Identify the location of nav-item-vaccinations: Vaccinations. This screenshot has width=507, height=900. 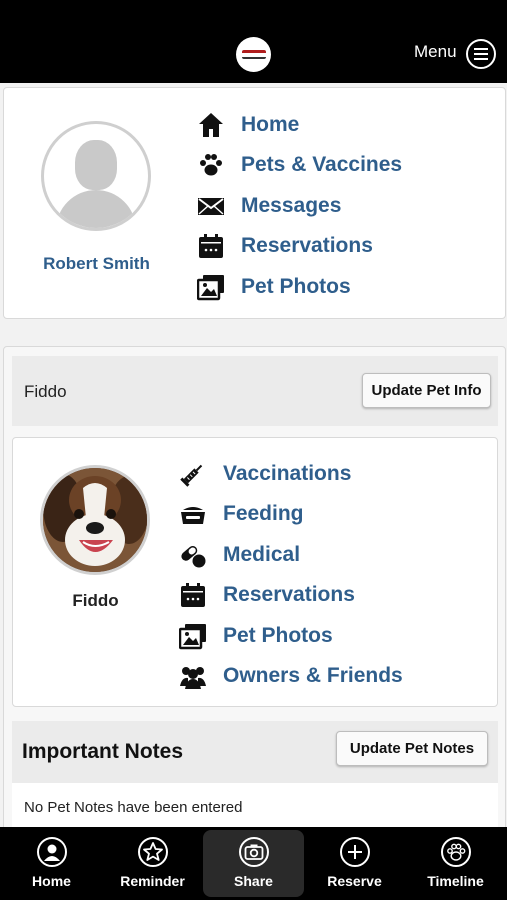
(264, 474).